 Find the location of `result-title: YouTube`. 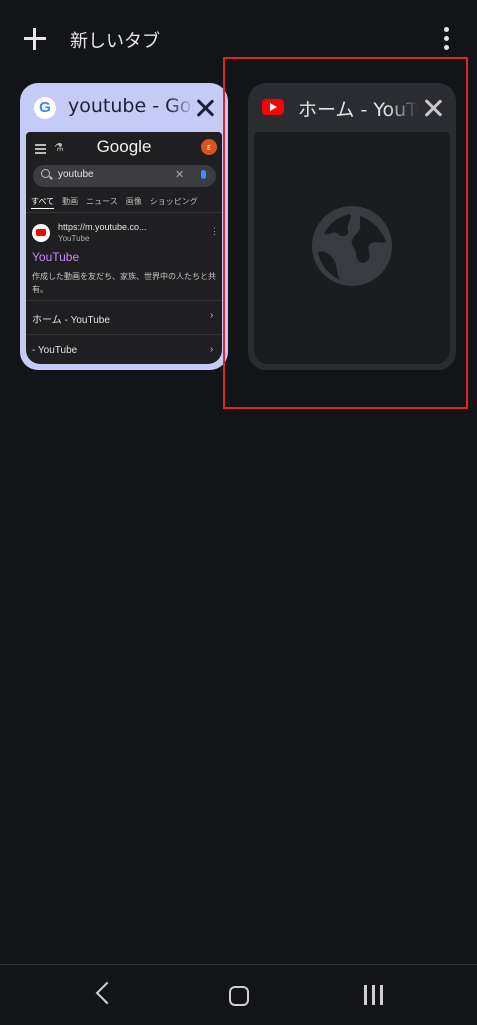

result-title: YouTube is located at coordinates (56, 257).